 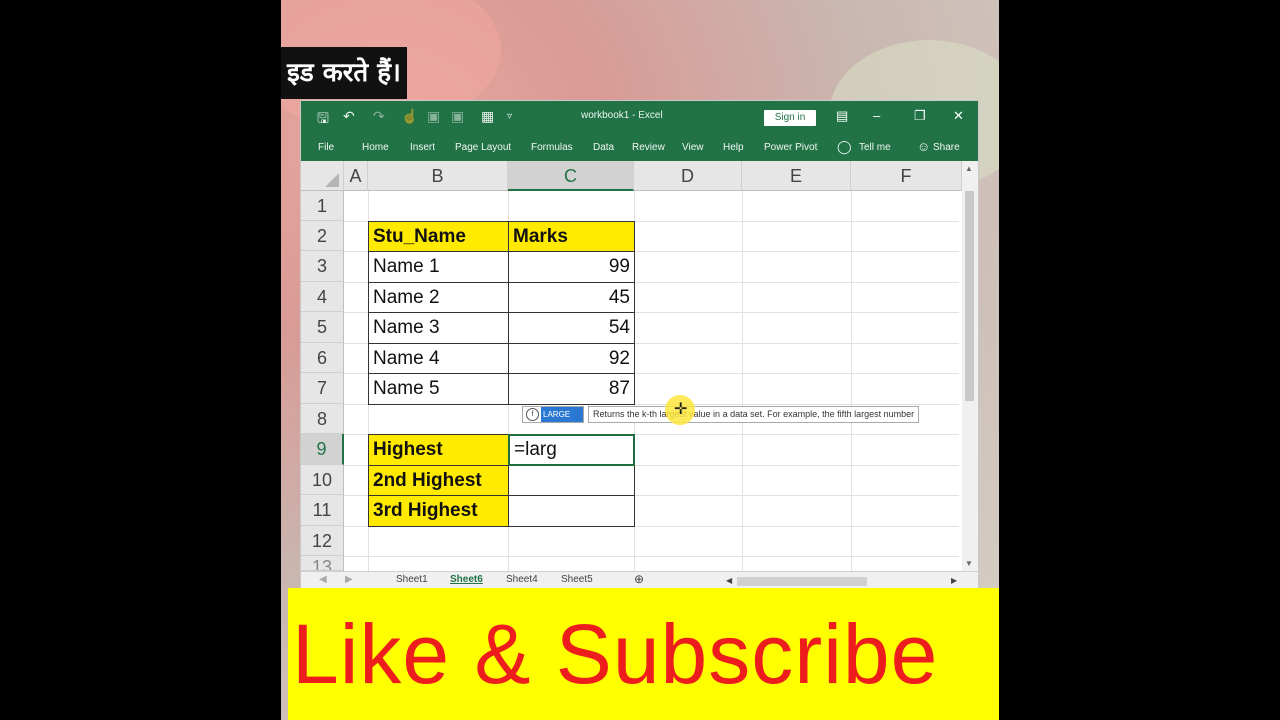 I want to click on column-header-a: A, so click(x=356, y=176).